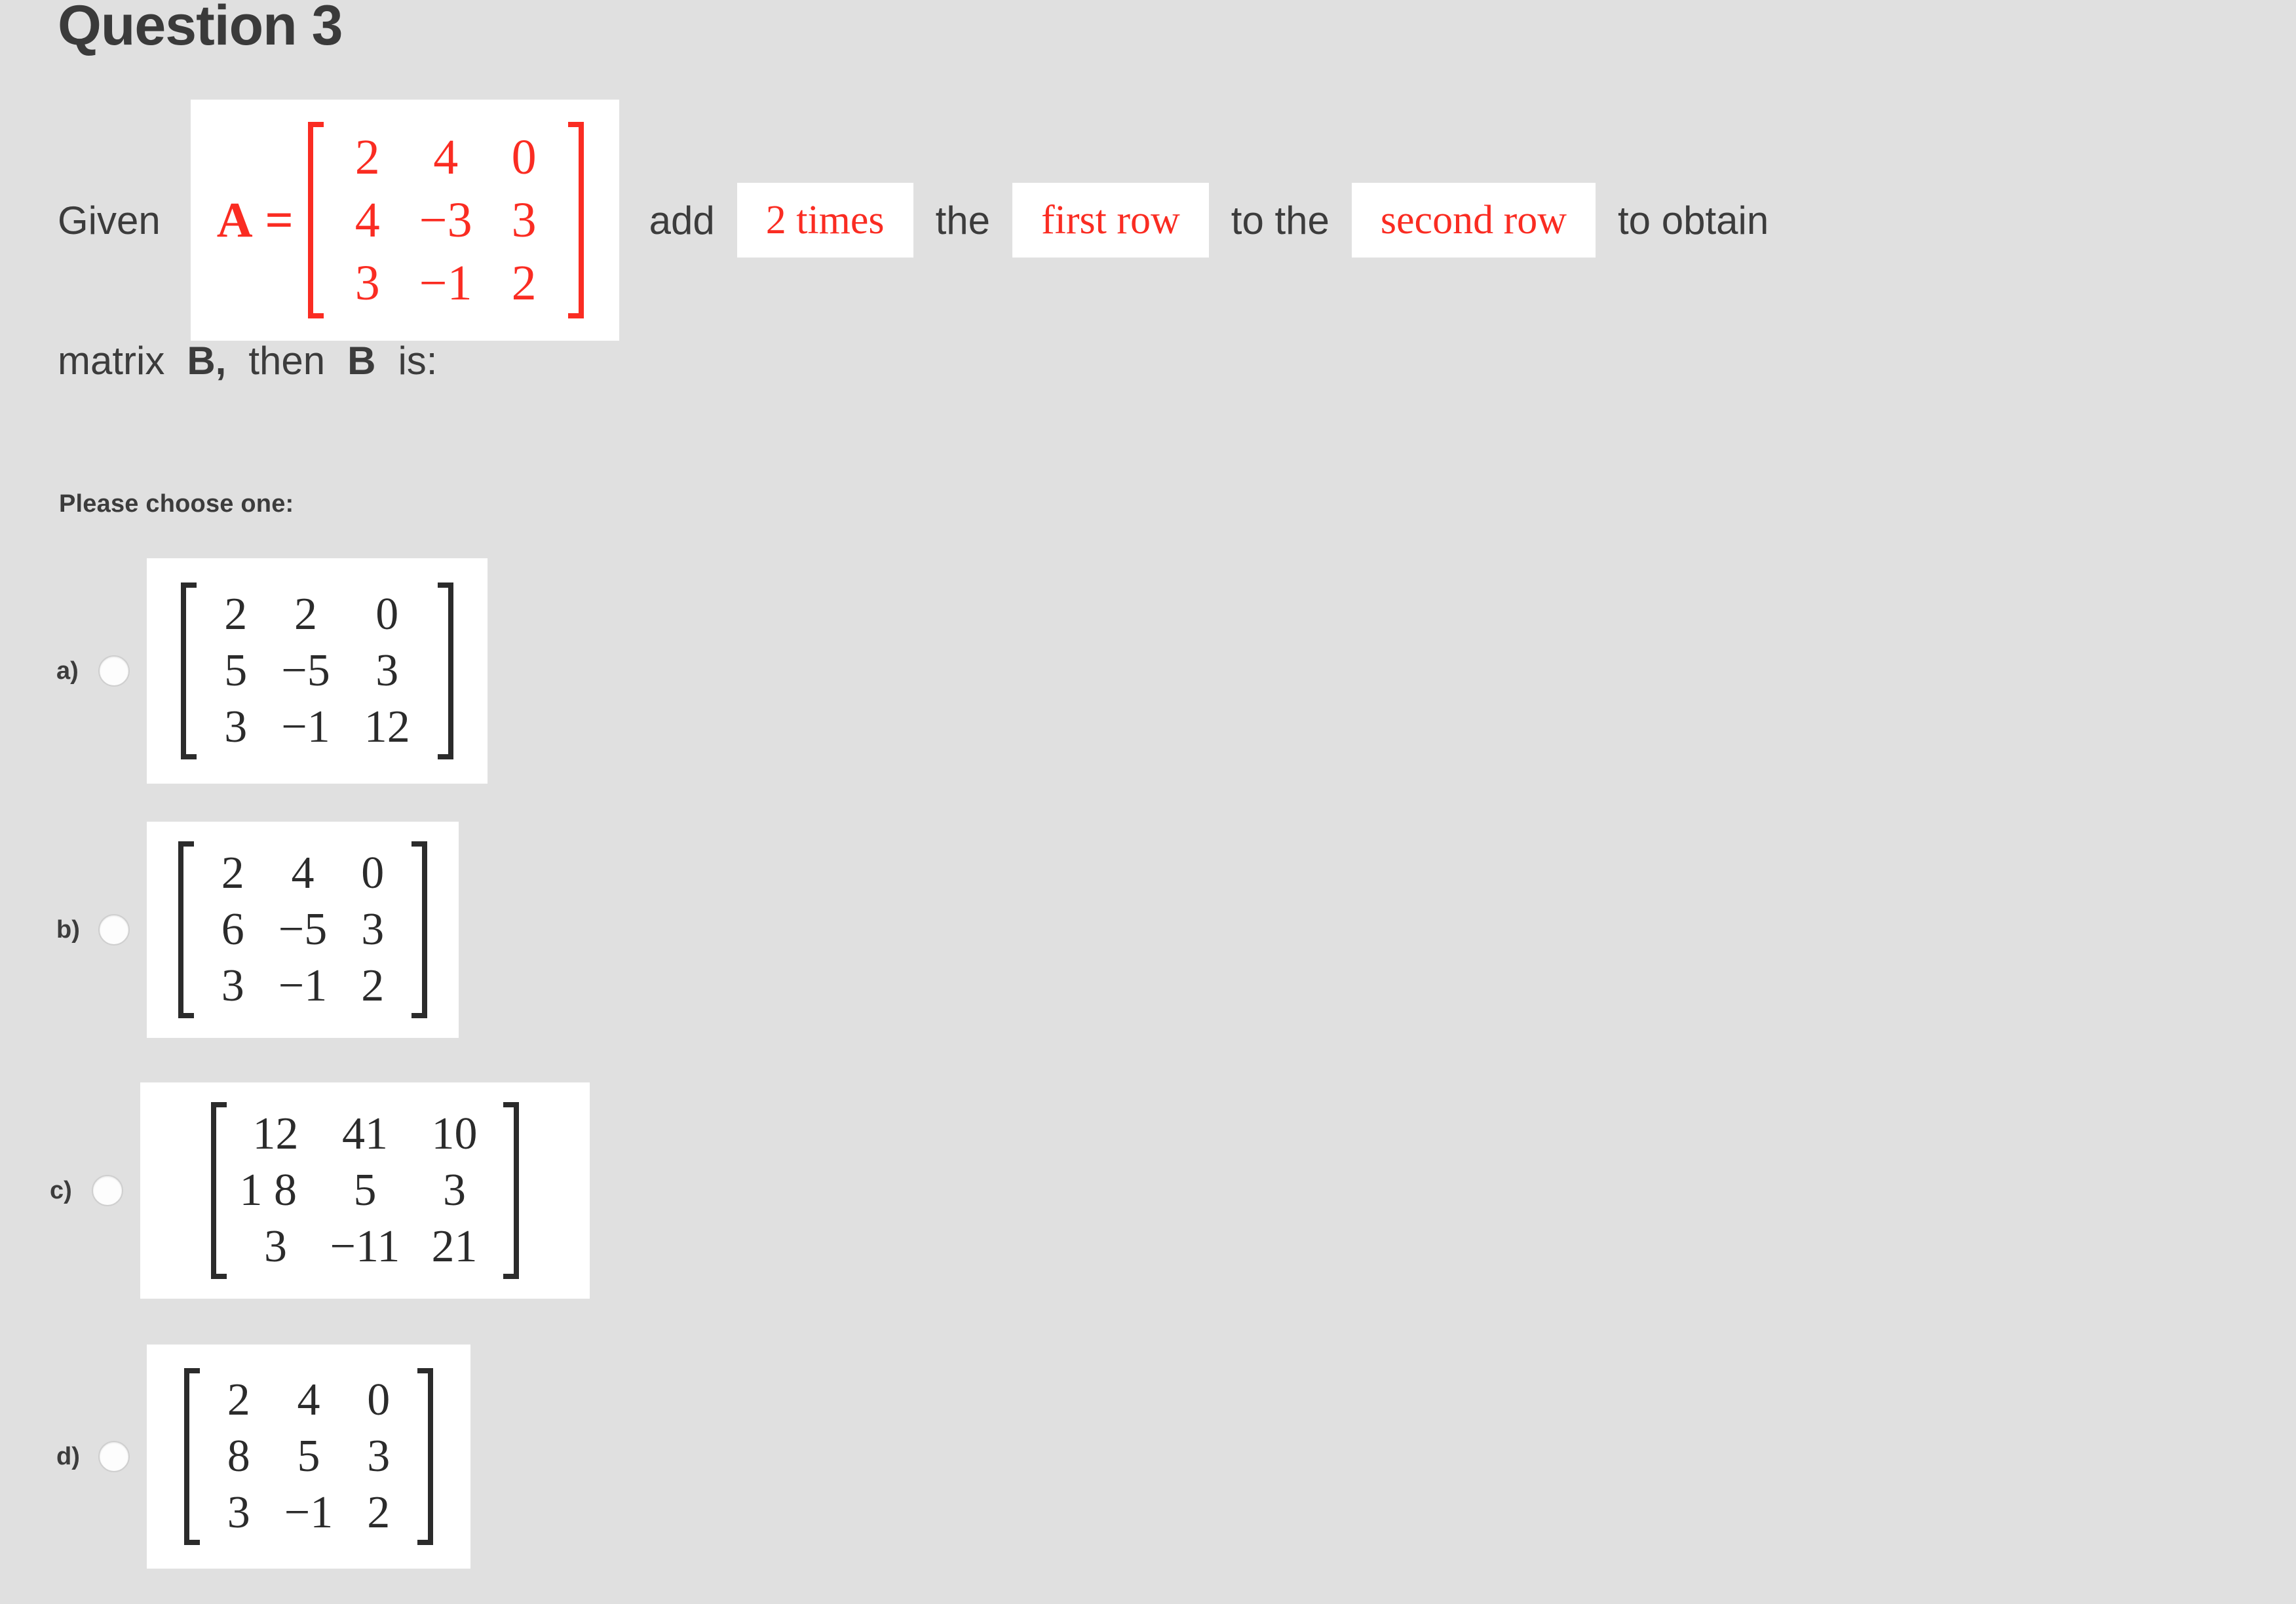 This screenshot has width=2296, height=1604. I want to click on matrix-a-box: A = 2 4 0 4 −3 3 3 −1 2, so click(404, 220).